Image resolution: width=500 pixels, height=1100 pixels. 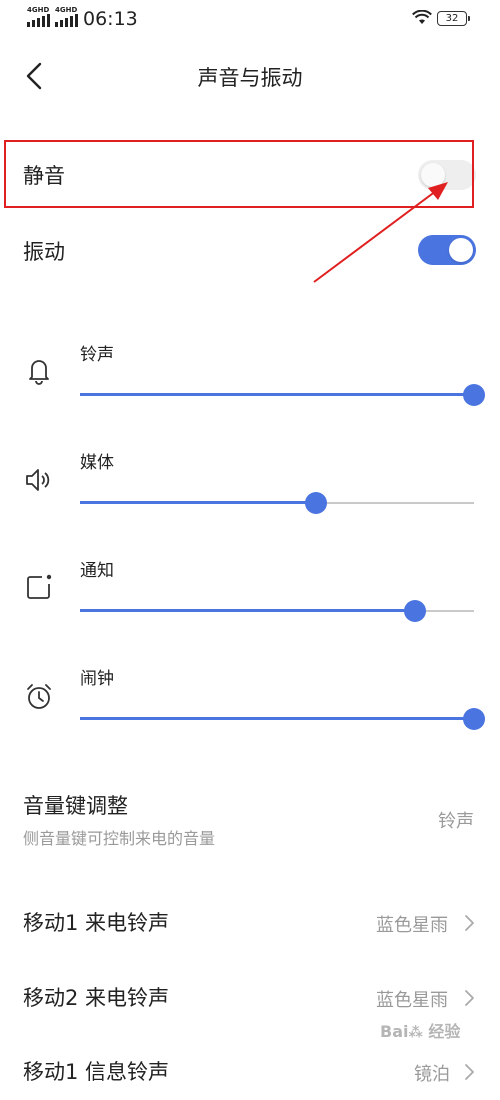 I want to click on sim1-message-tone-row: 移动1 信息铃声 镜泊, so click(x=250, y=1072).